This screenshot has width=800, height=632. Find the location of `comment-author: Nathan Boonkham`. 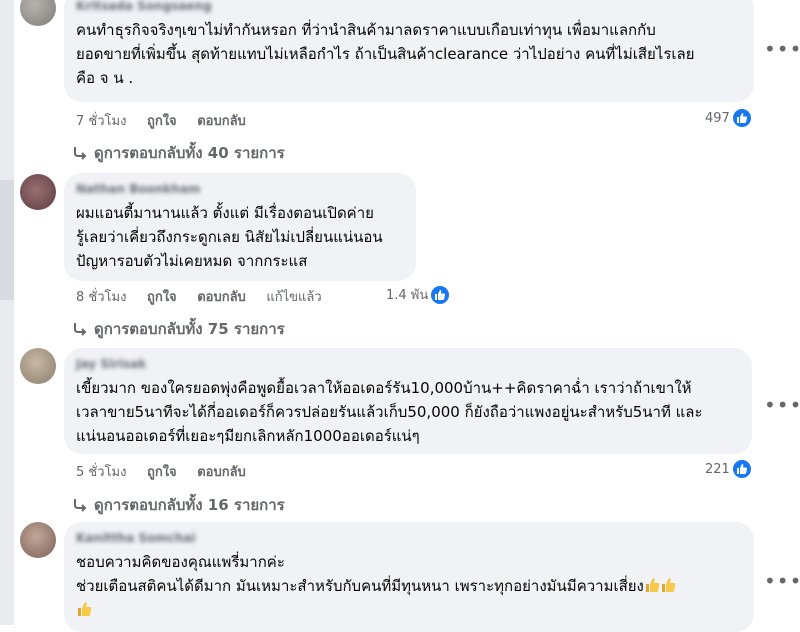

comment-author: Nathan Boonkham is located at coordinates (240, 189).